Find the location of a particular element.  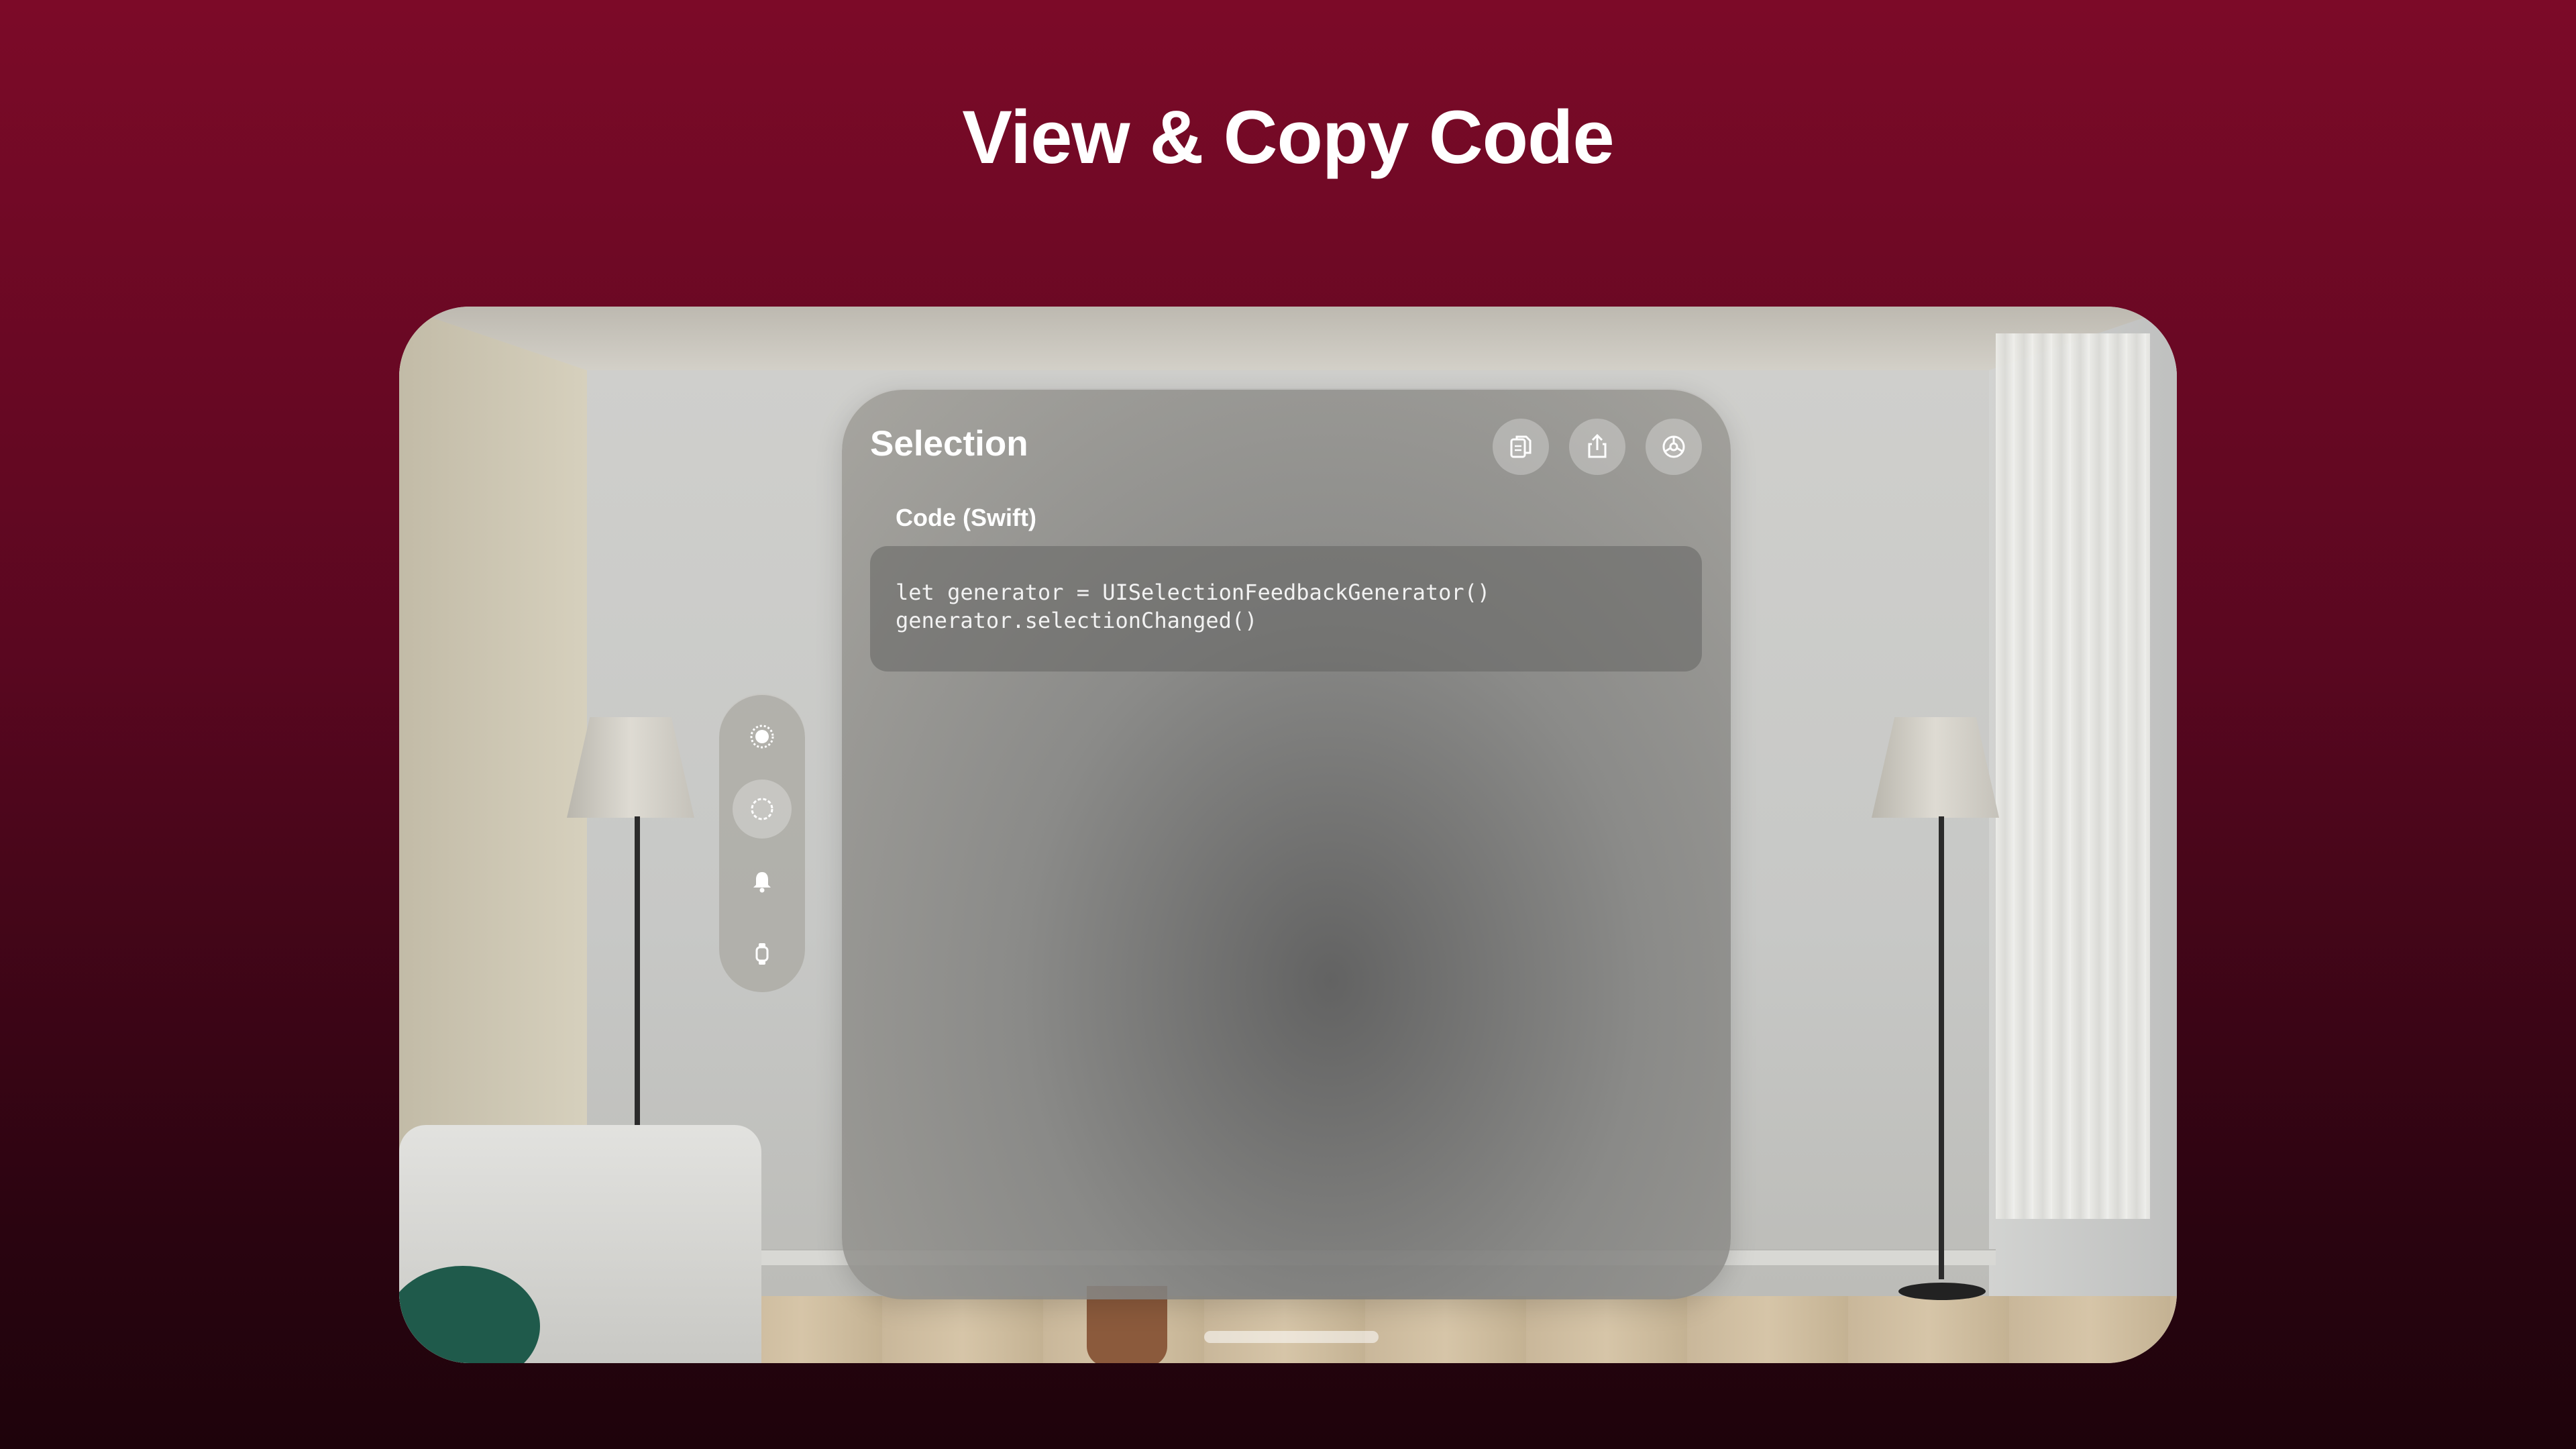

right-lamp-base is located at coordinates (1942, 1291).